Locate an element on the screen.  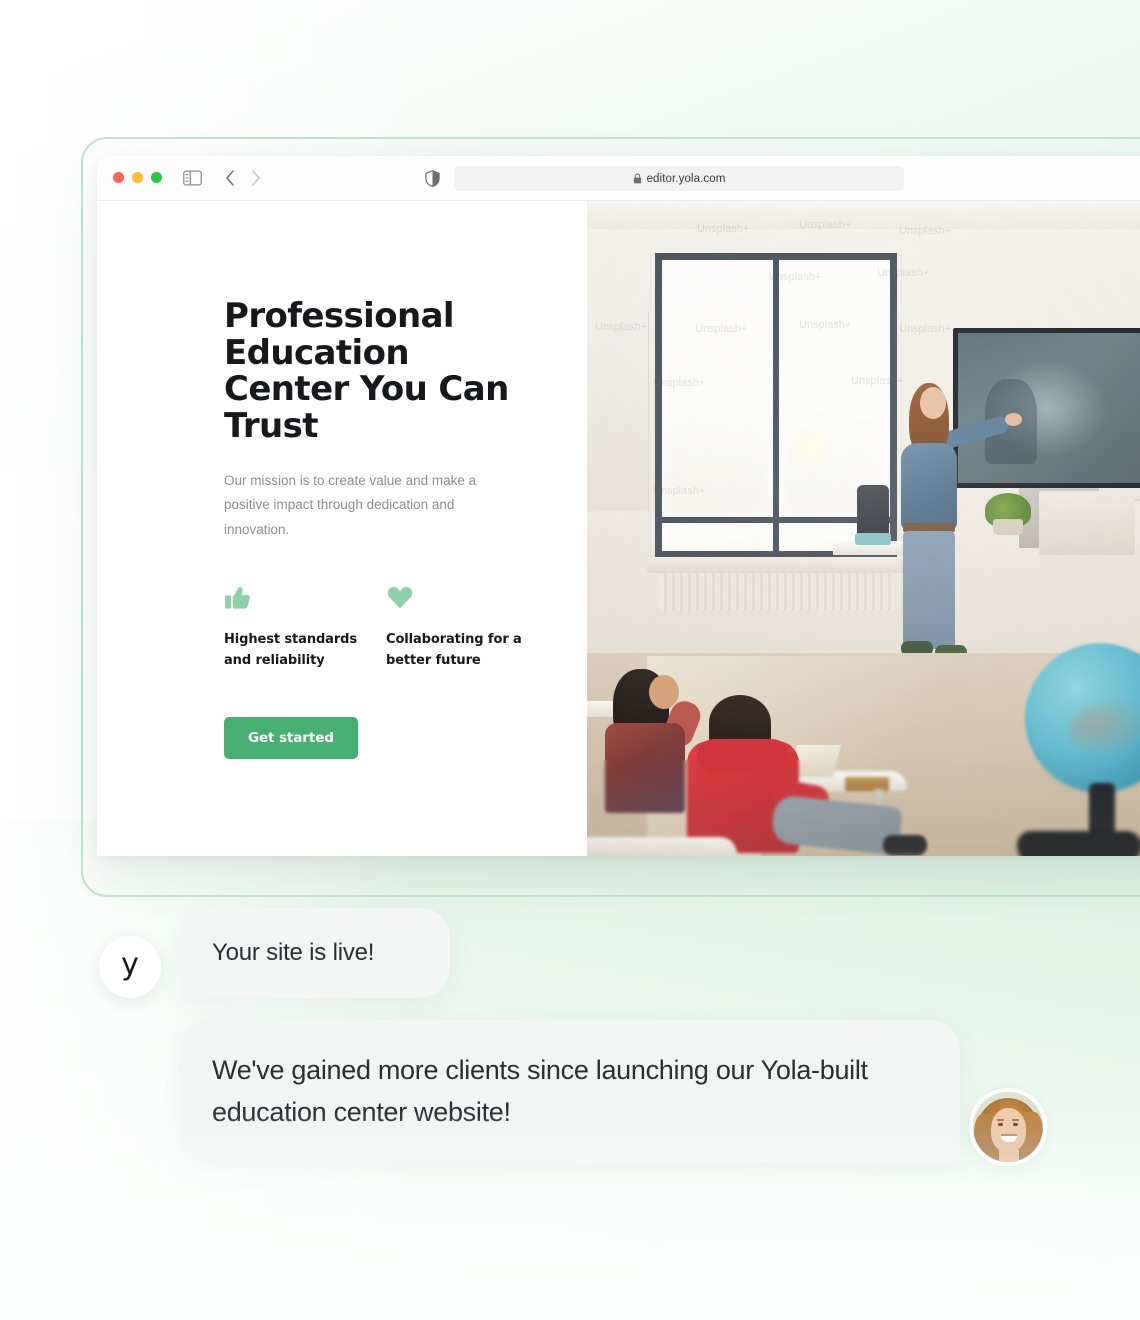
sidebar-toggle-icon is located at coordinates (192, 178).